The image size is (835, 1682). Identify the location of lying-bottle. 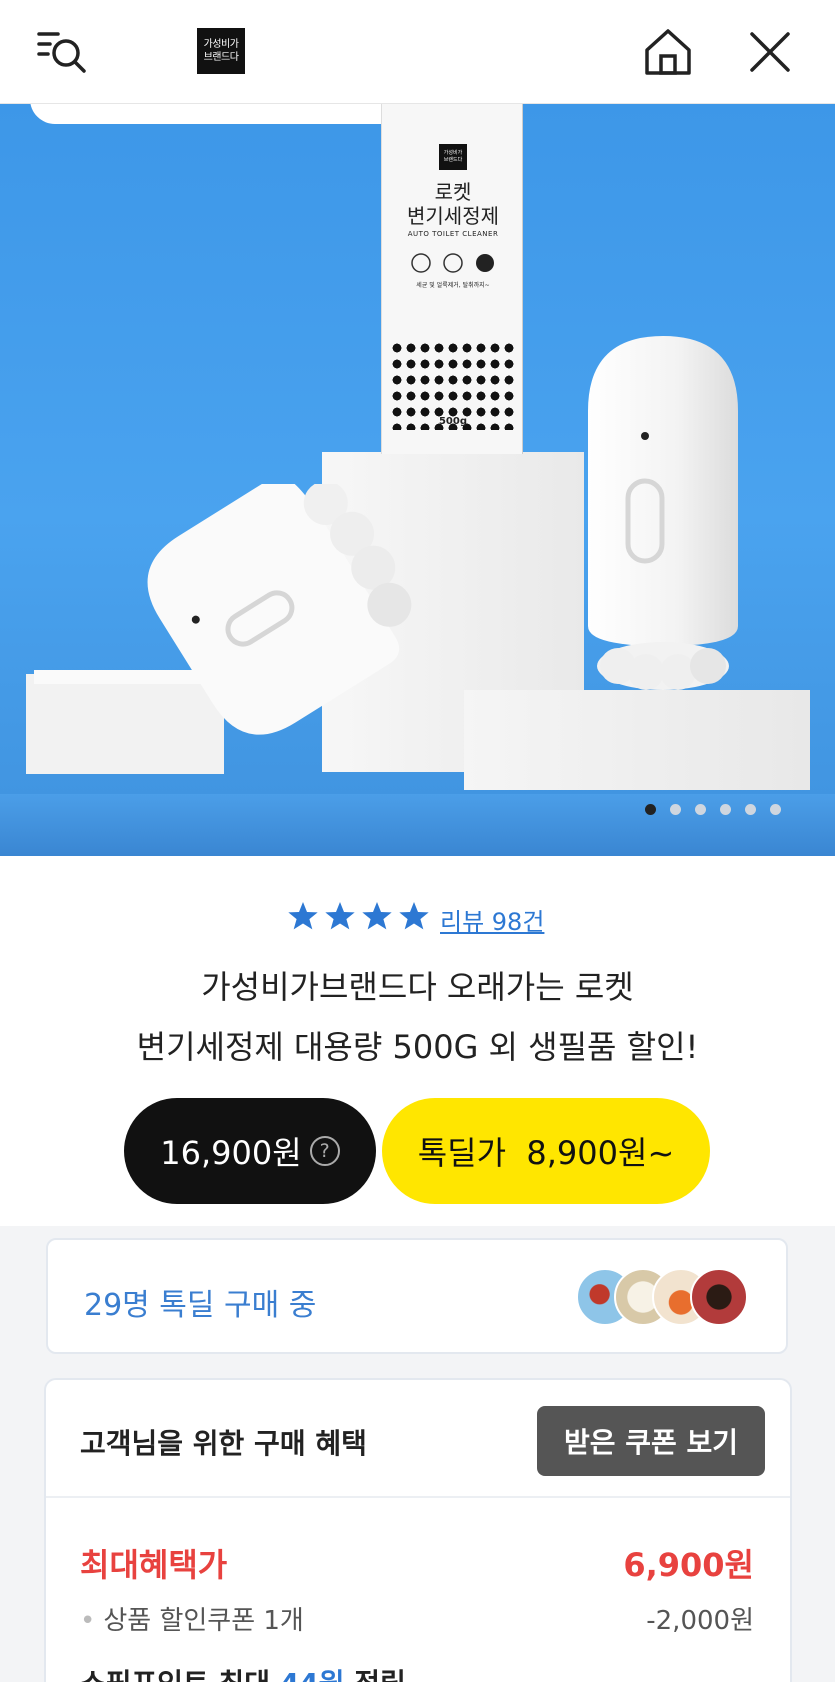
(275, 639).